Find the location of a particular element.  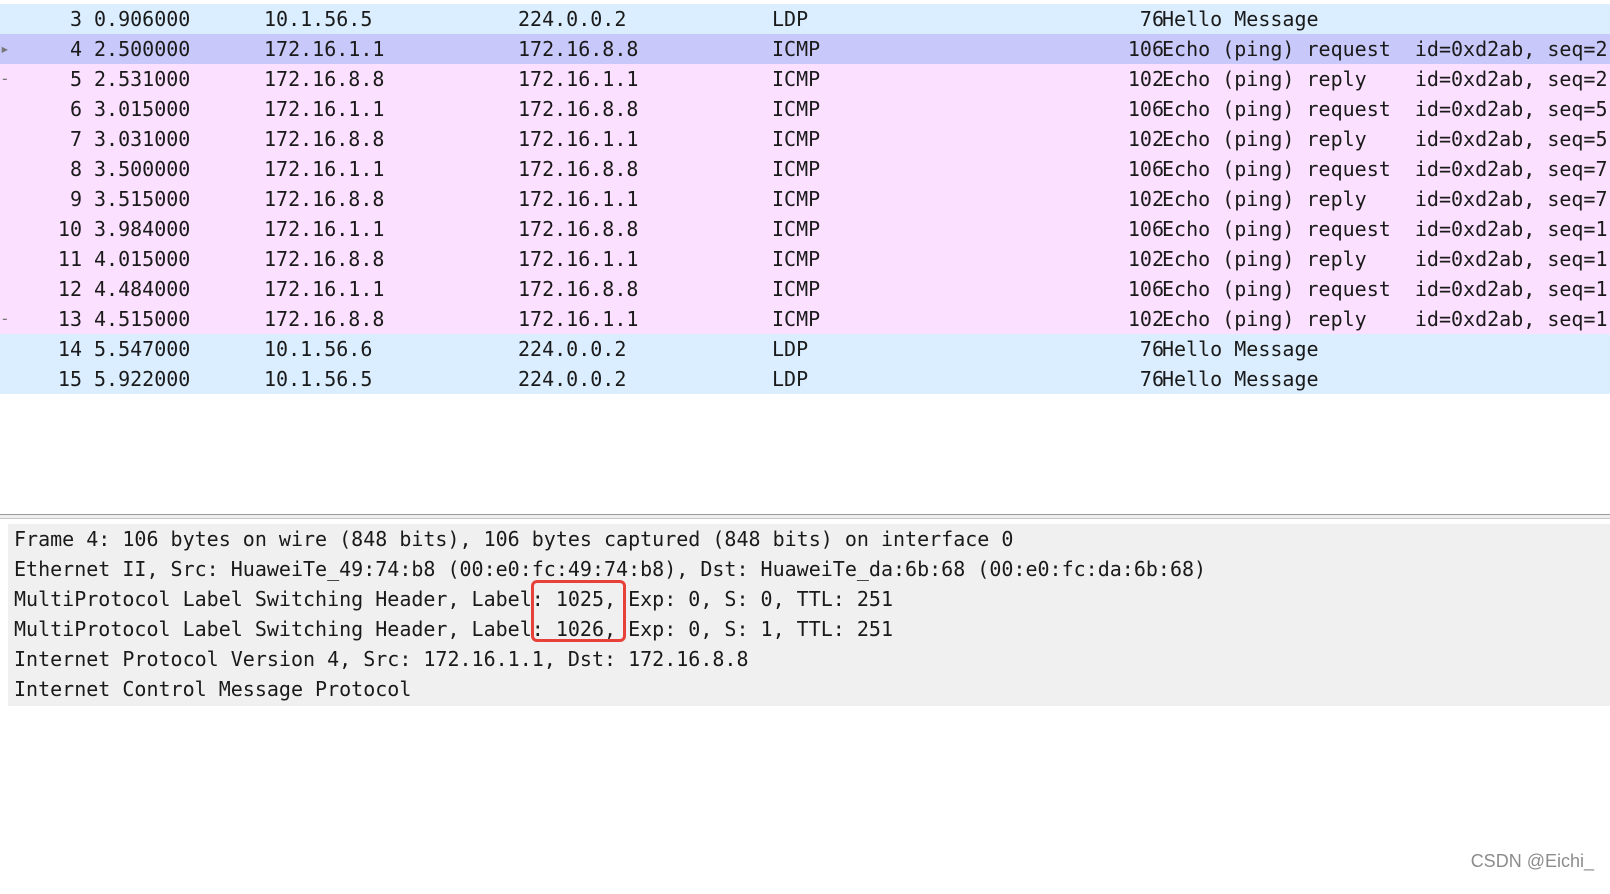

packet-time-cell: 3.984000 is located at coordinates (142, 229).